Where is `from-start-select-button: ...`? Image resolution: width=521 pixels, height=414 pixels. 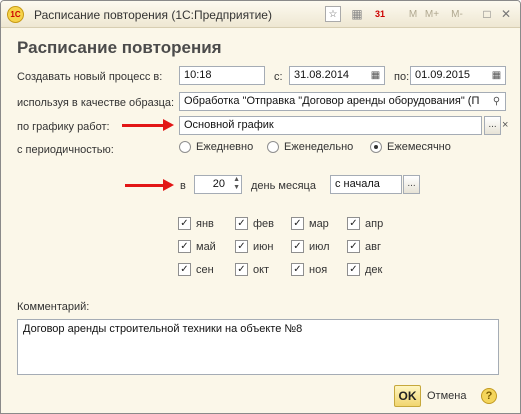
from-start-select-button: ... is located at coordinates (411, 184).